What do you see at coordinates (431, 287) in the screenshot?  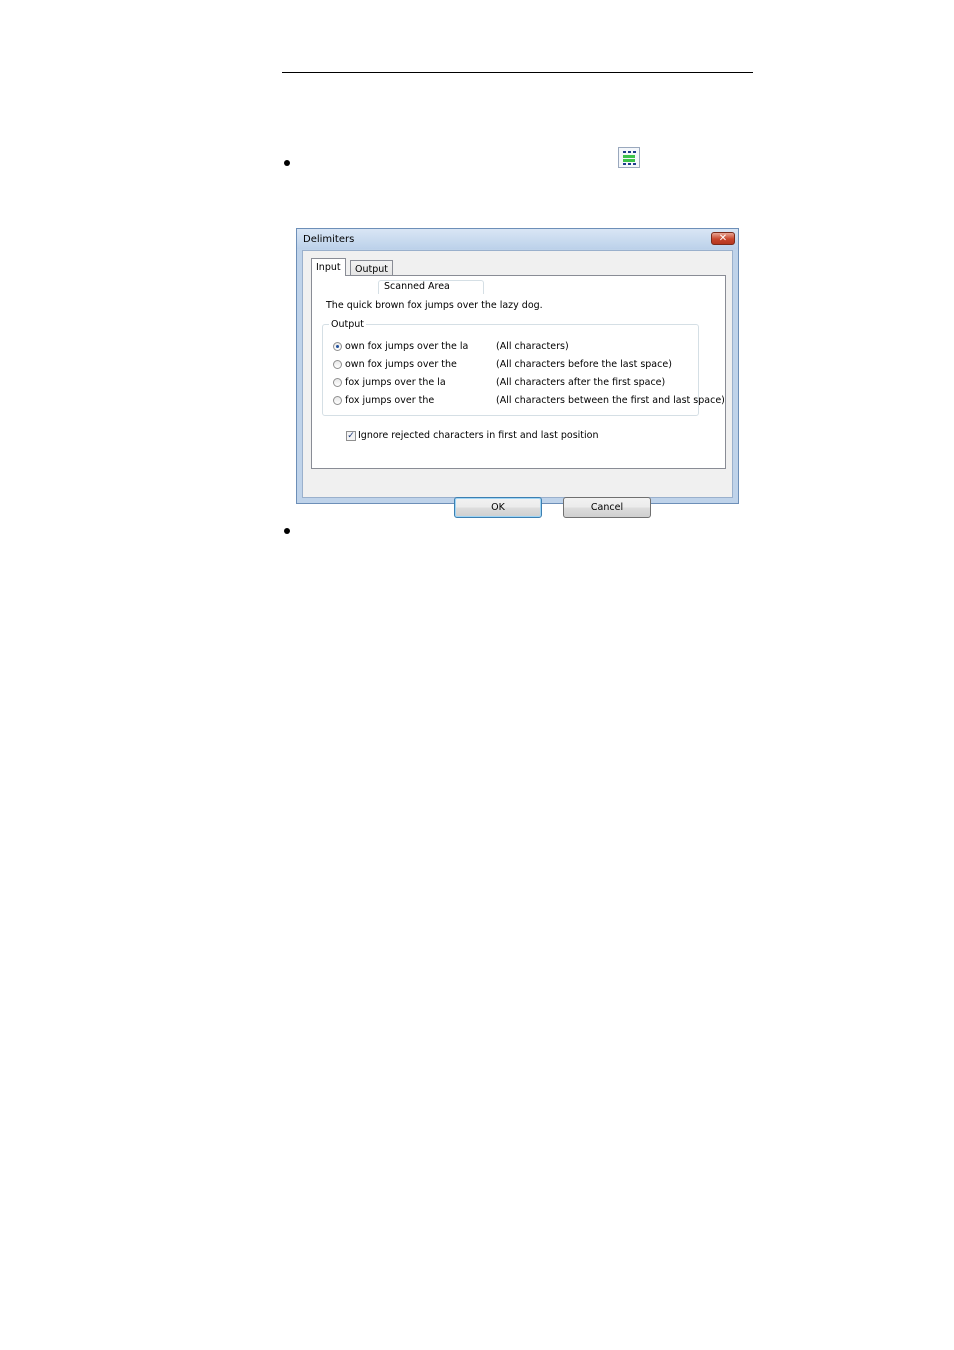 I see `scanned-area-label: Scanned Area` at bounding box center [431, 287].